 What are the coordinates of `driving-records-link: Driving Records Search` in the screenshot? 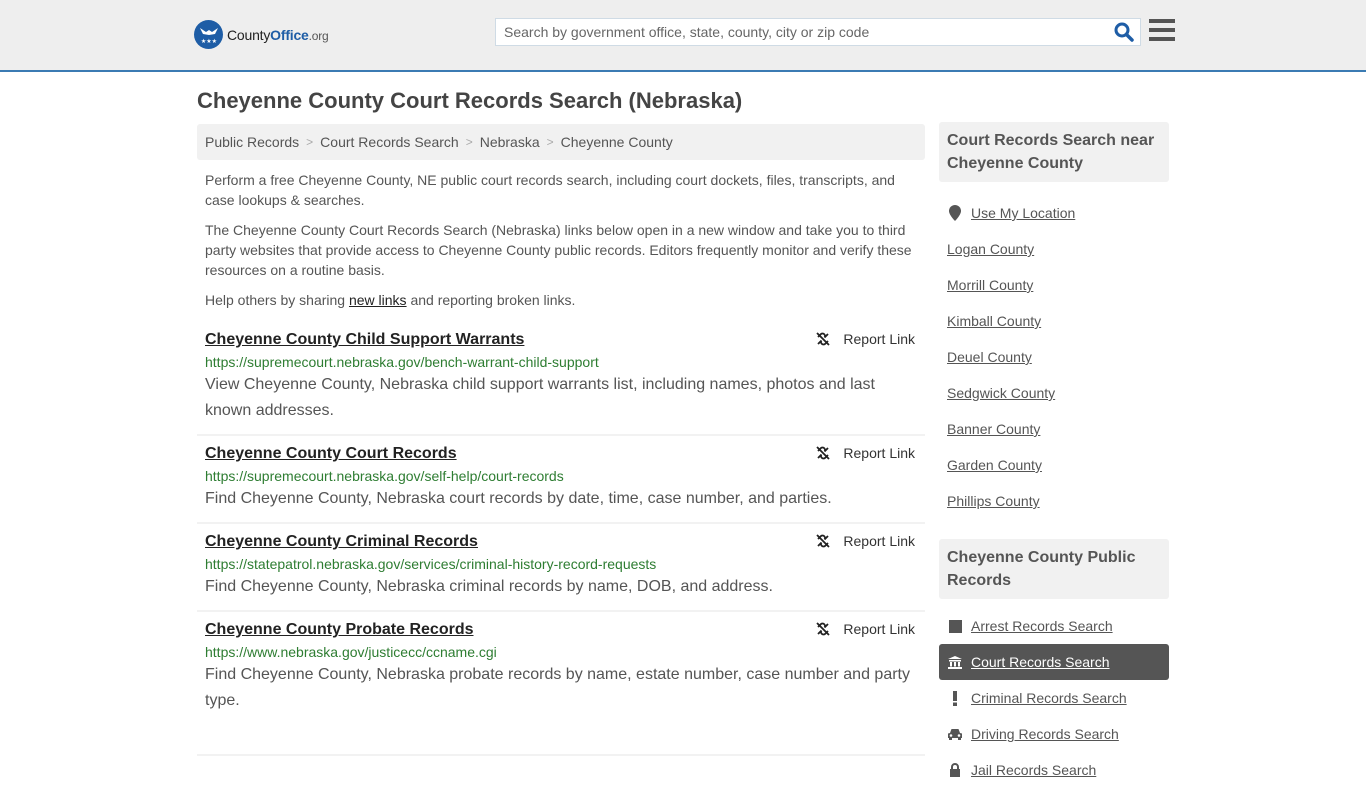 It's located at (1045, 734).